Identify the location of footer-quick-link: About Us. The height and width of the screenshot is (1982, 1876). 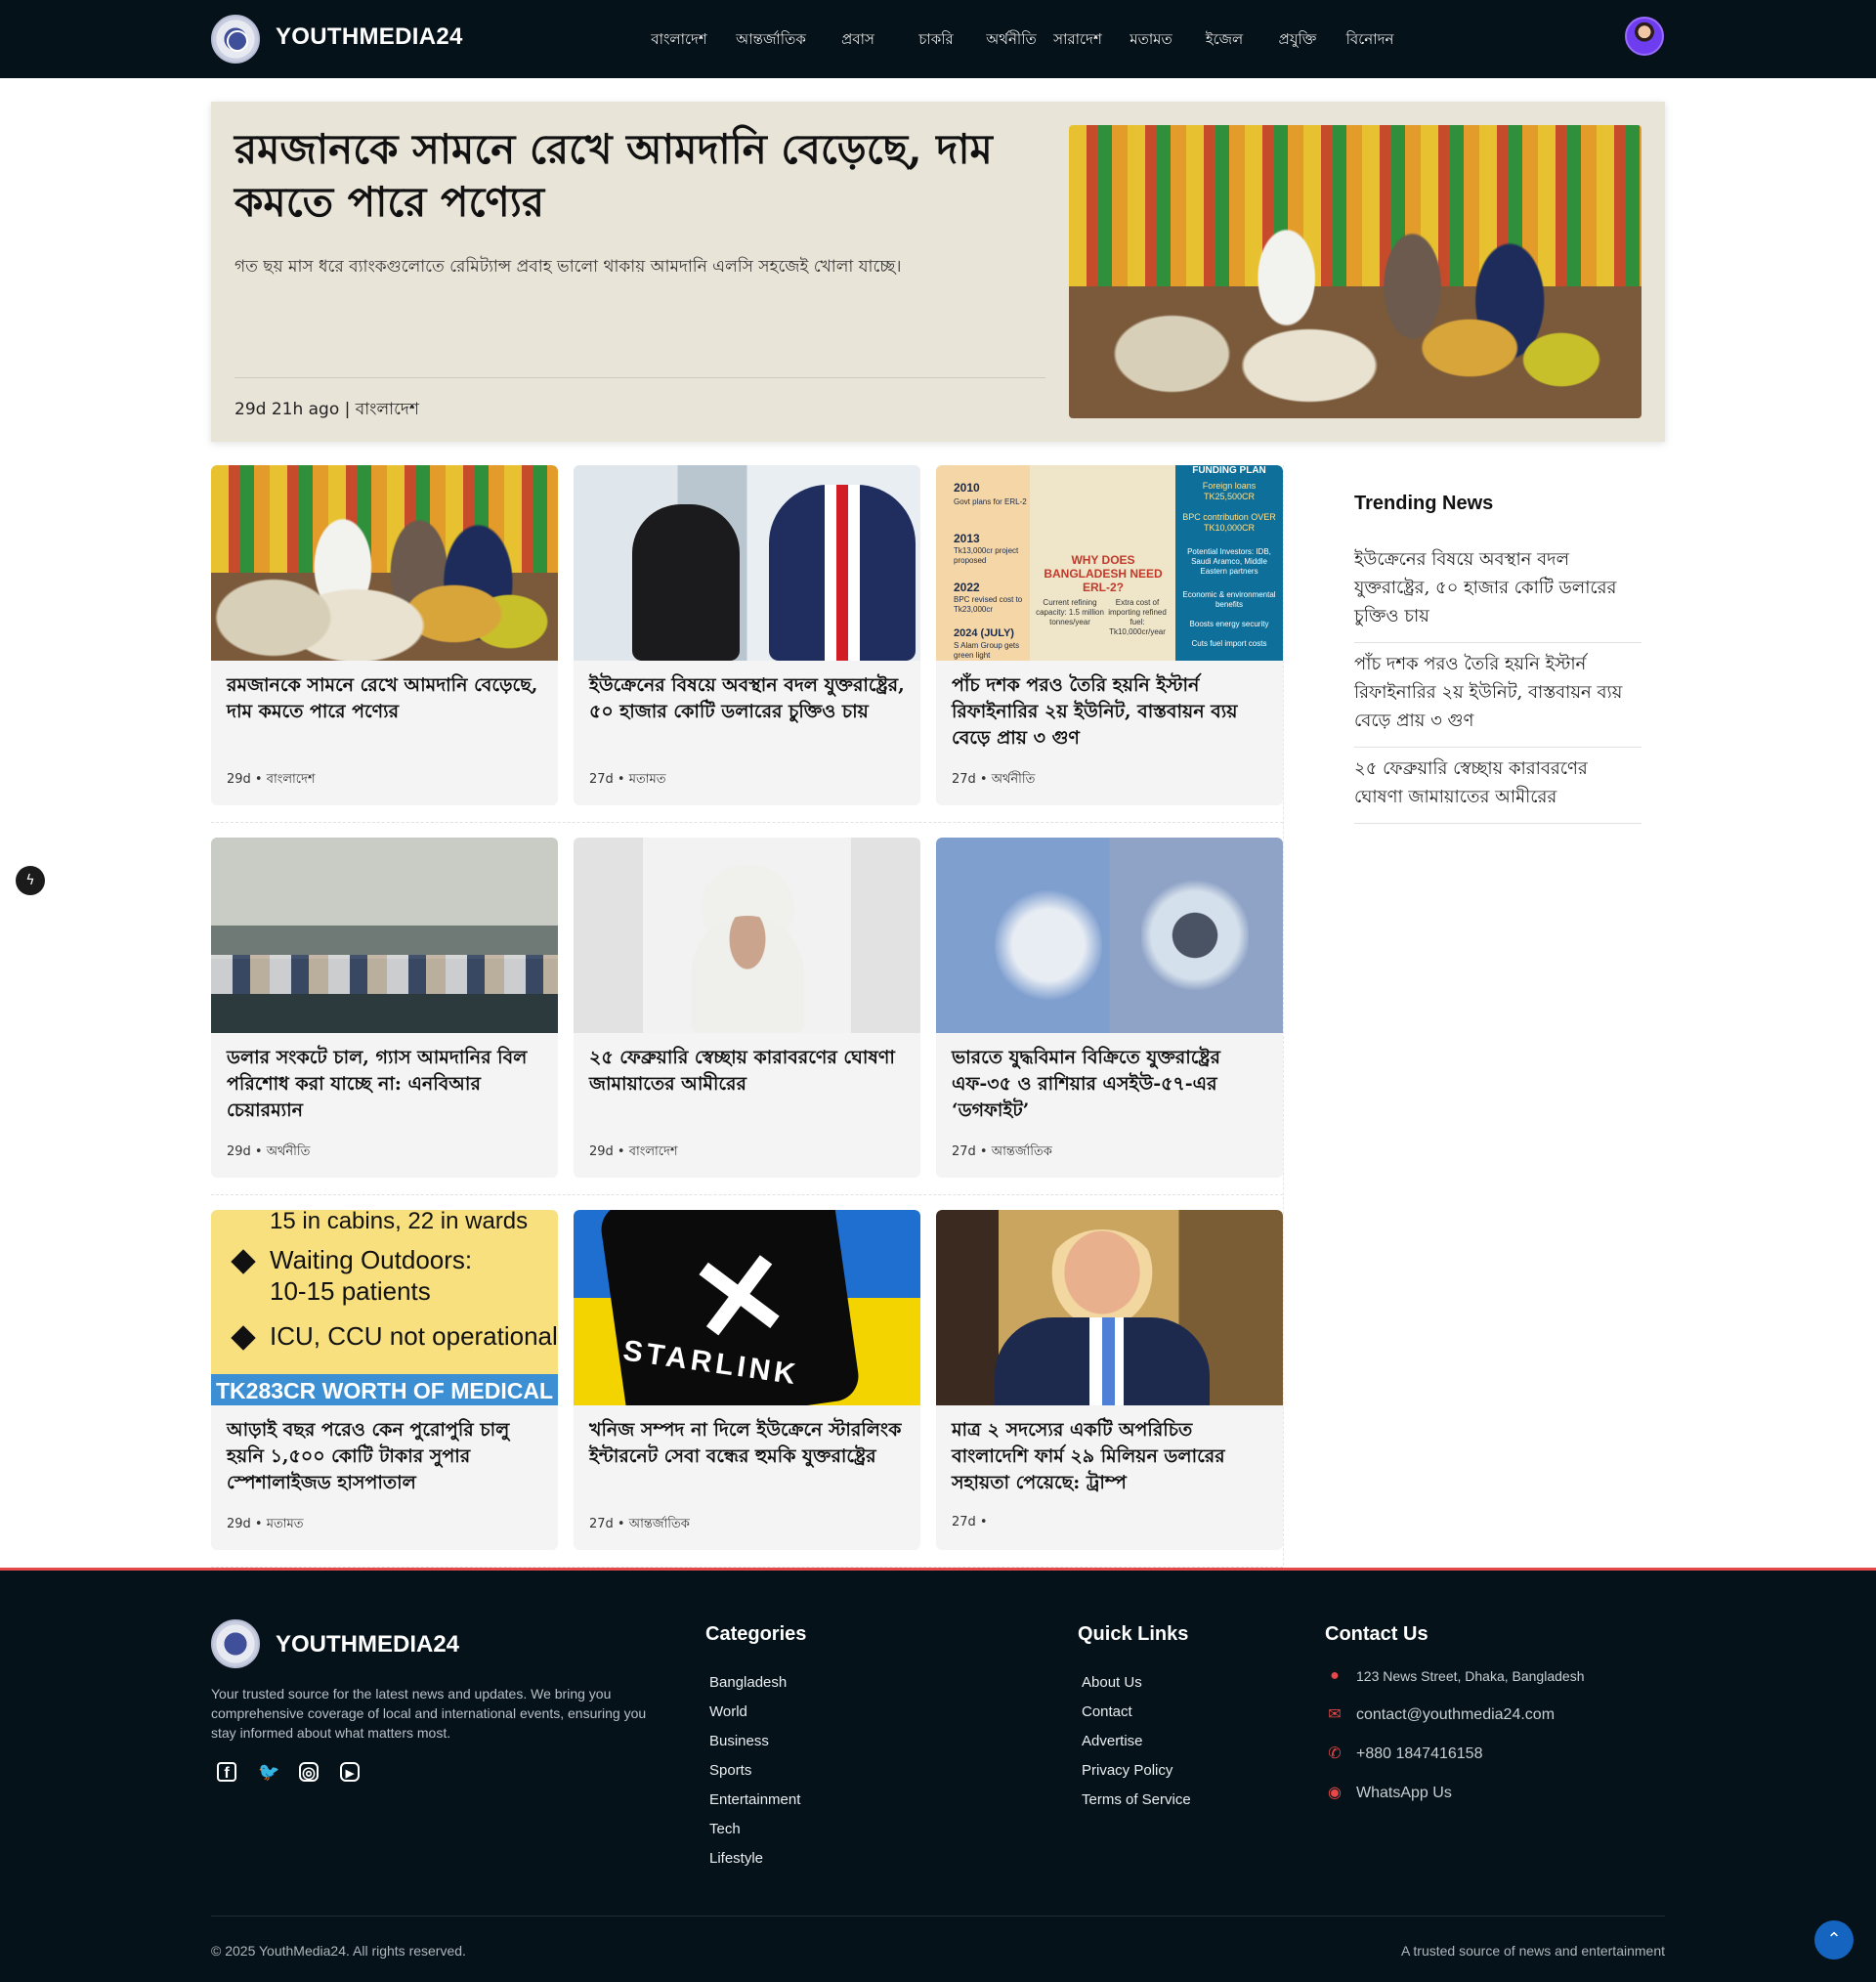
(1136, 1683).